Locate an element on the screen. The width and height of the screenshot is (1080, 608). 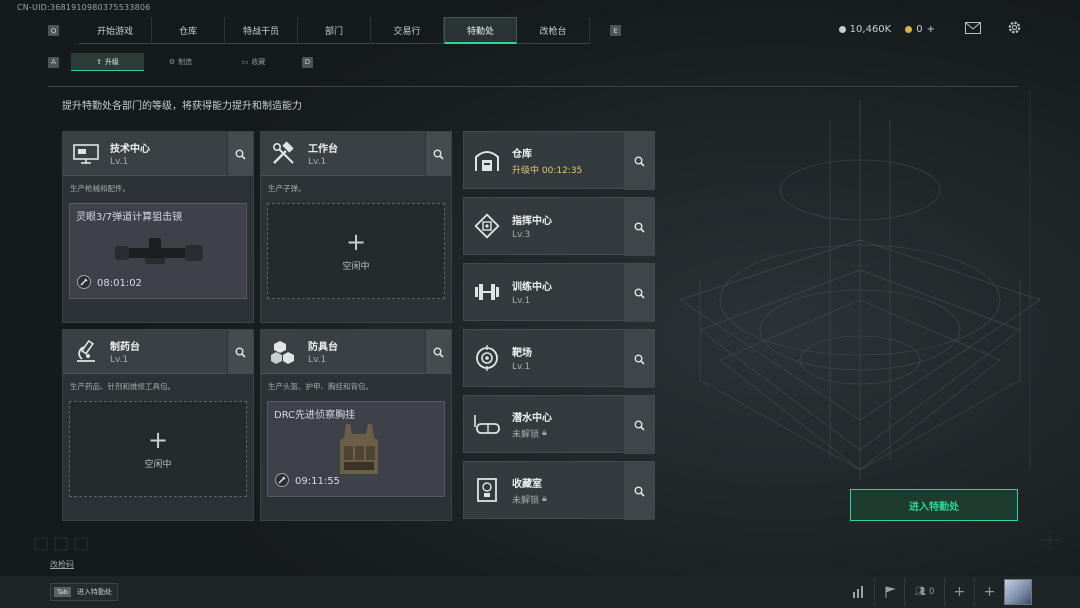
item-name: 灵眼3/7弹道计算狙击镜 is located at coordinates (129, 217).